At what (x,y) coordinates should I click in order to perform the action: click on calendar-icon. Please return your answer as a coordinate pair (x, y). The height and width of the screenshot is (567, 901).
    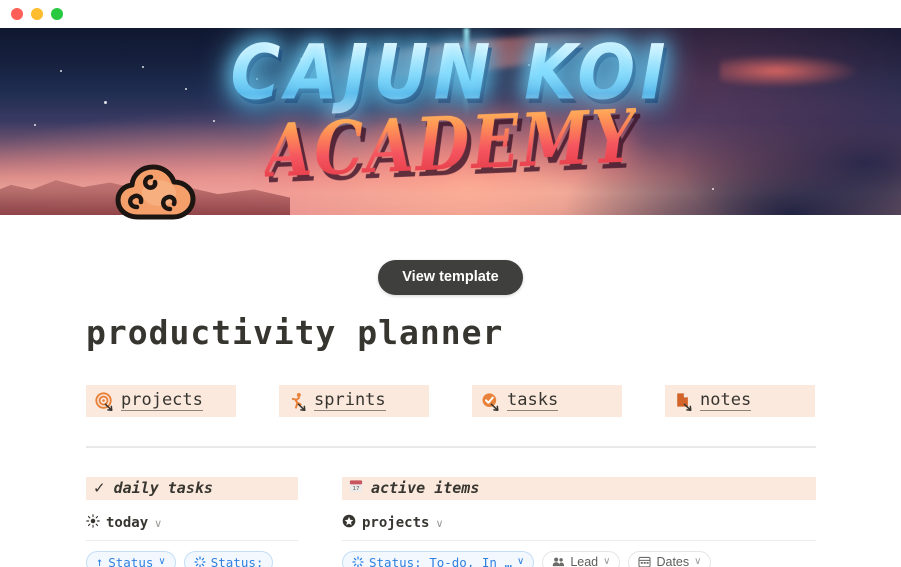
    Looking at the image, I should click on (645, 561).